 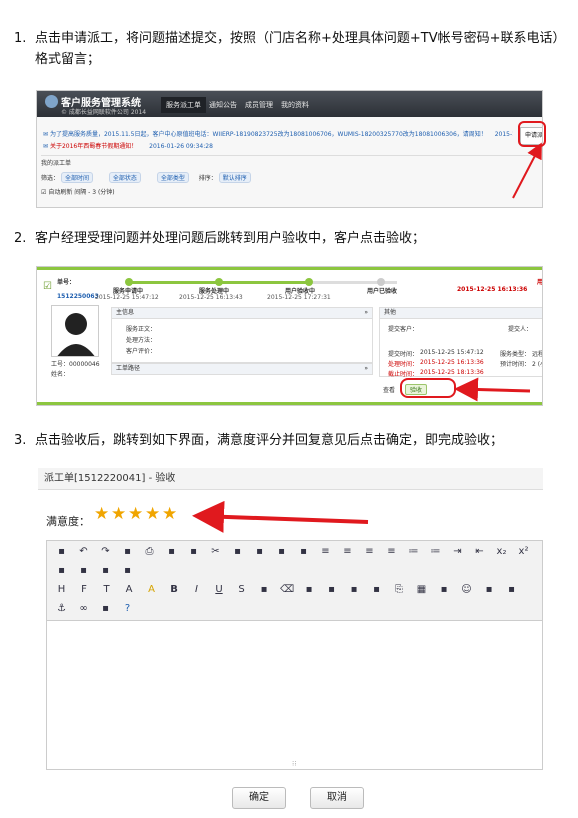 I want to click on arrow-to-apply, so click(x=527, y=170).